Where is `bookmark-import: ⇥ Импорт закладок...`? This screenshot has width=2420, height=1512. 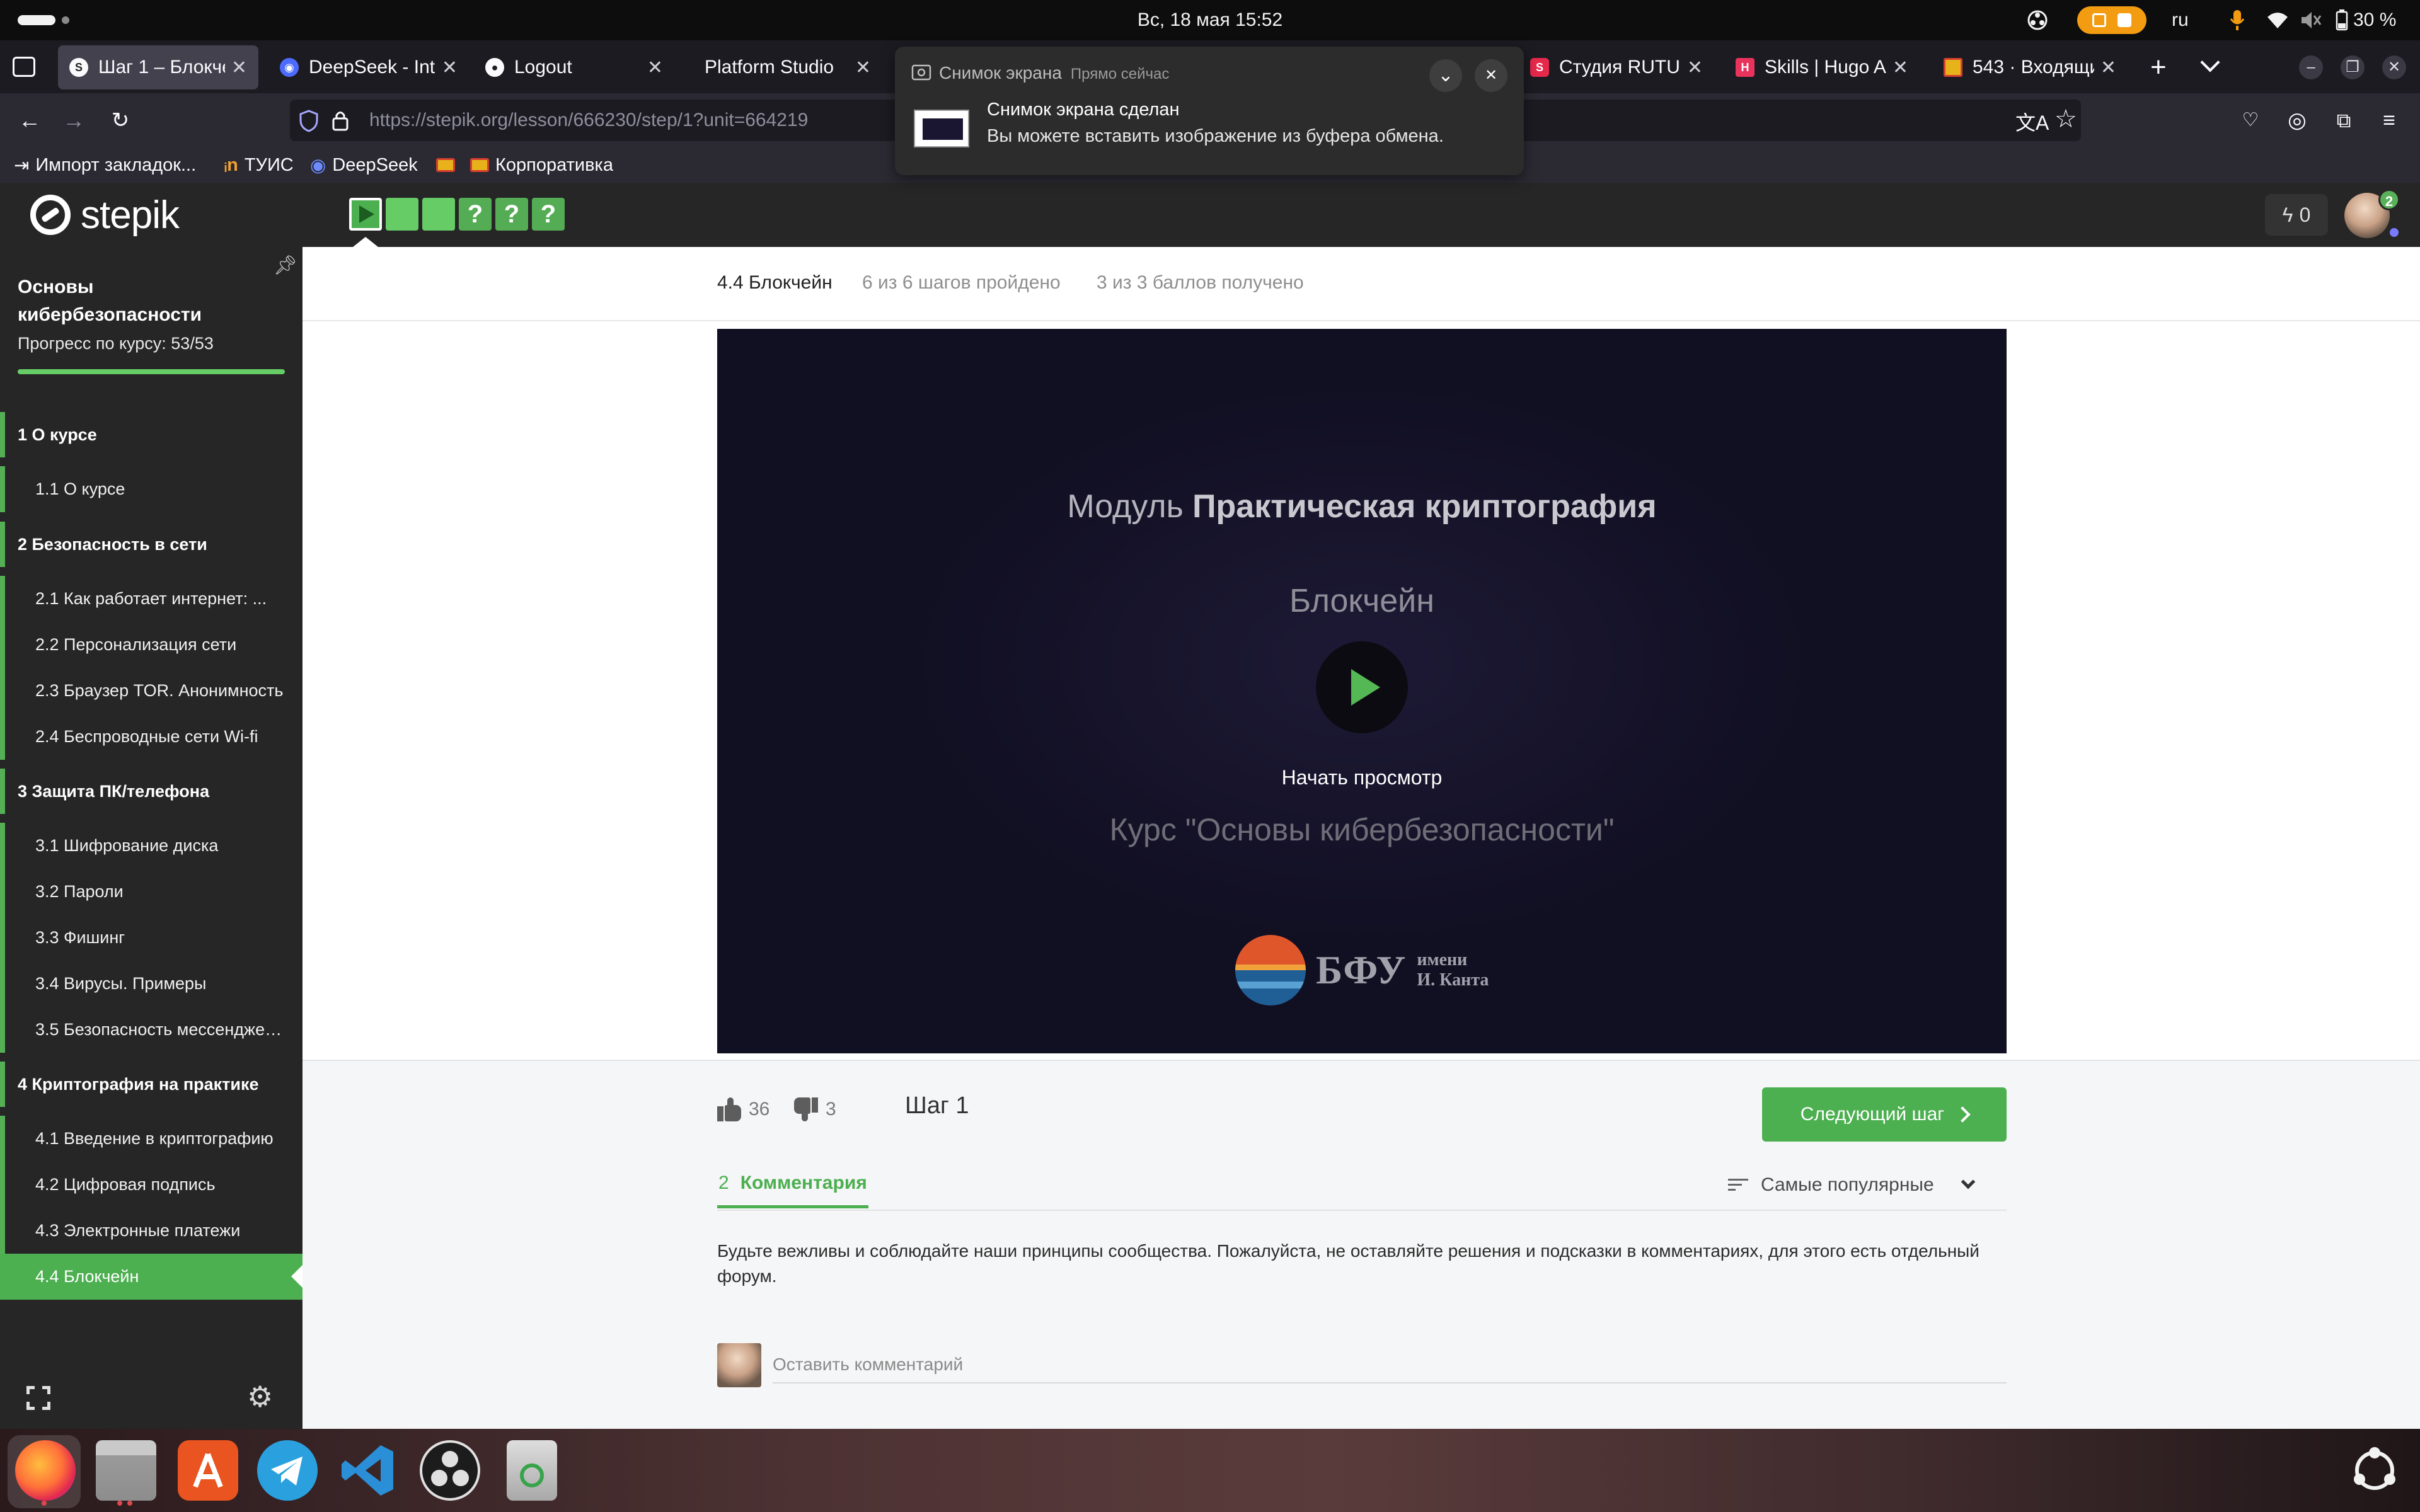
bookmark-import: ⇥ Импорт закладок... is located at coordinates (105, 165).